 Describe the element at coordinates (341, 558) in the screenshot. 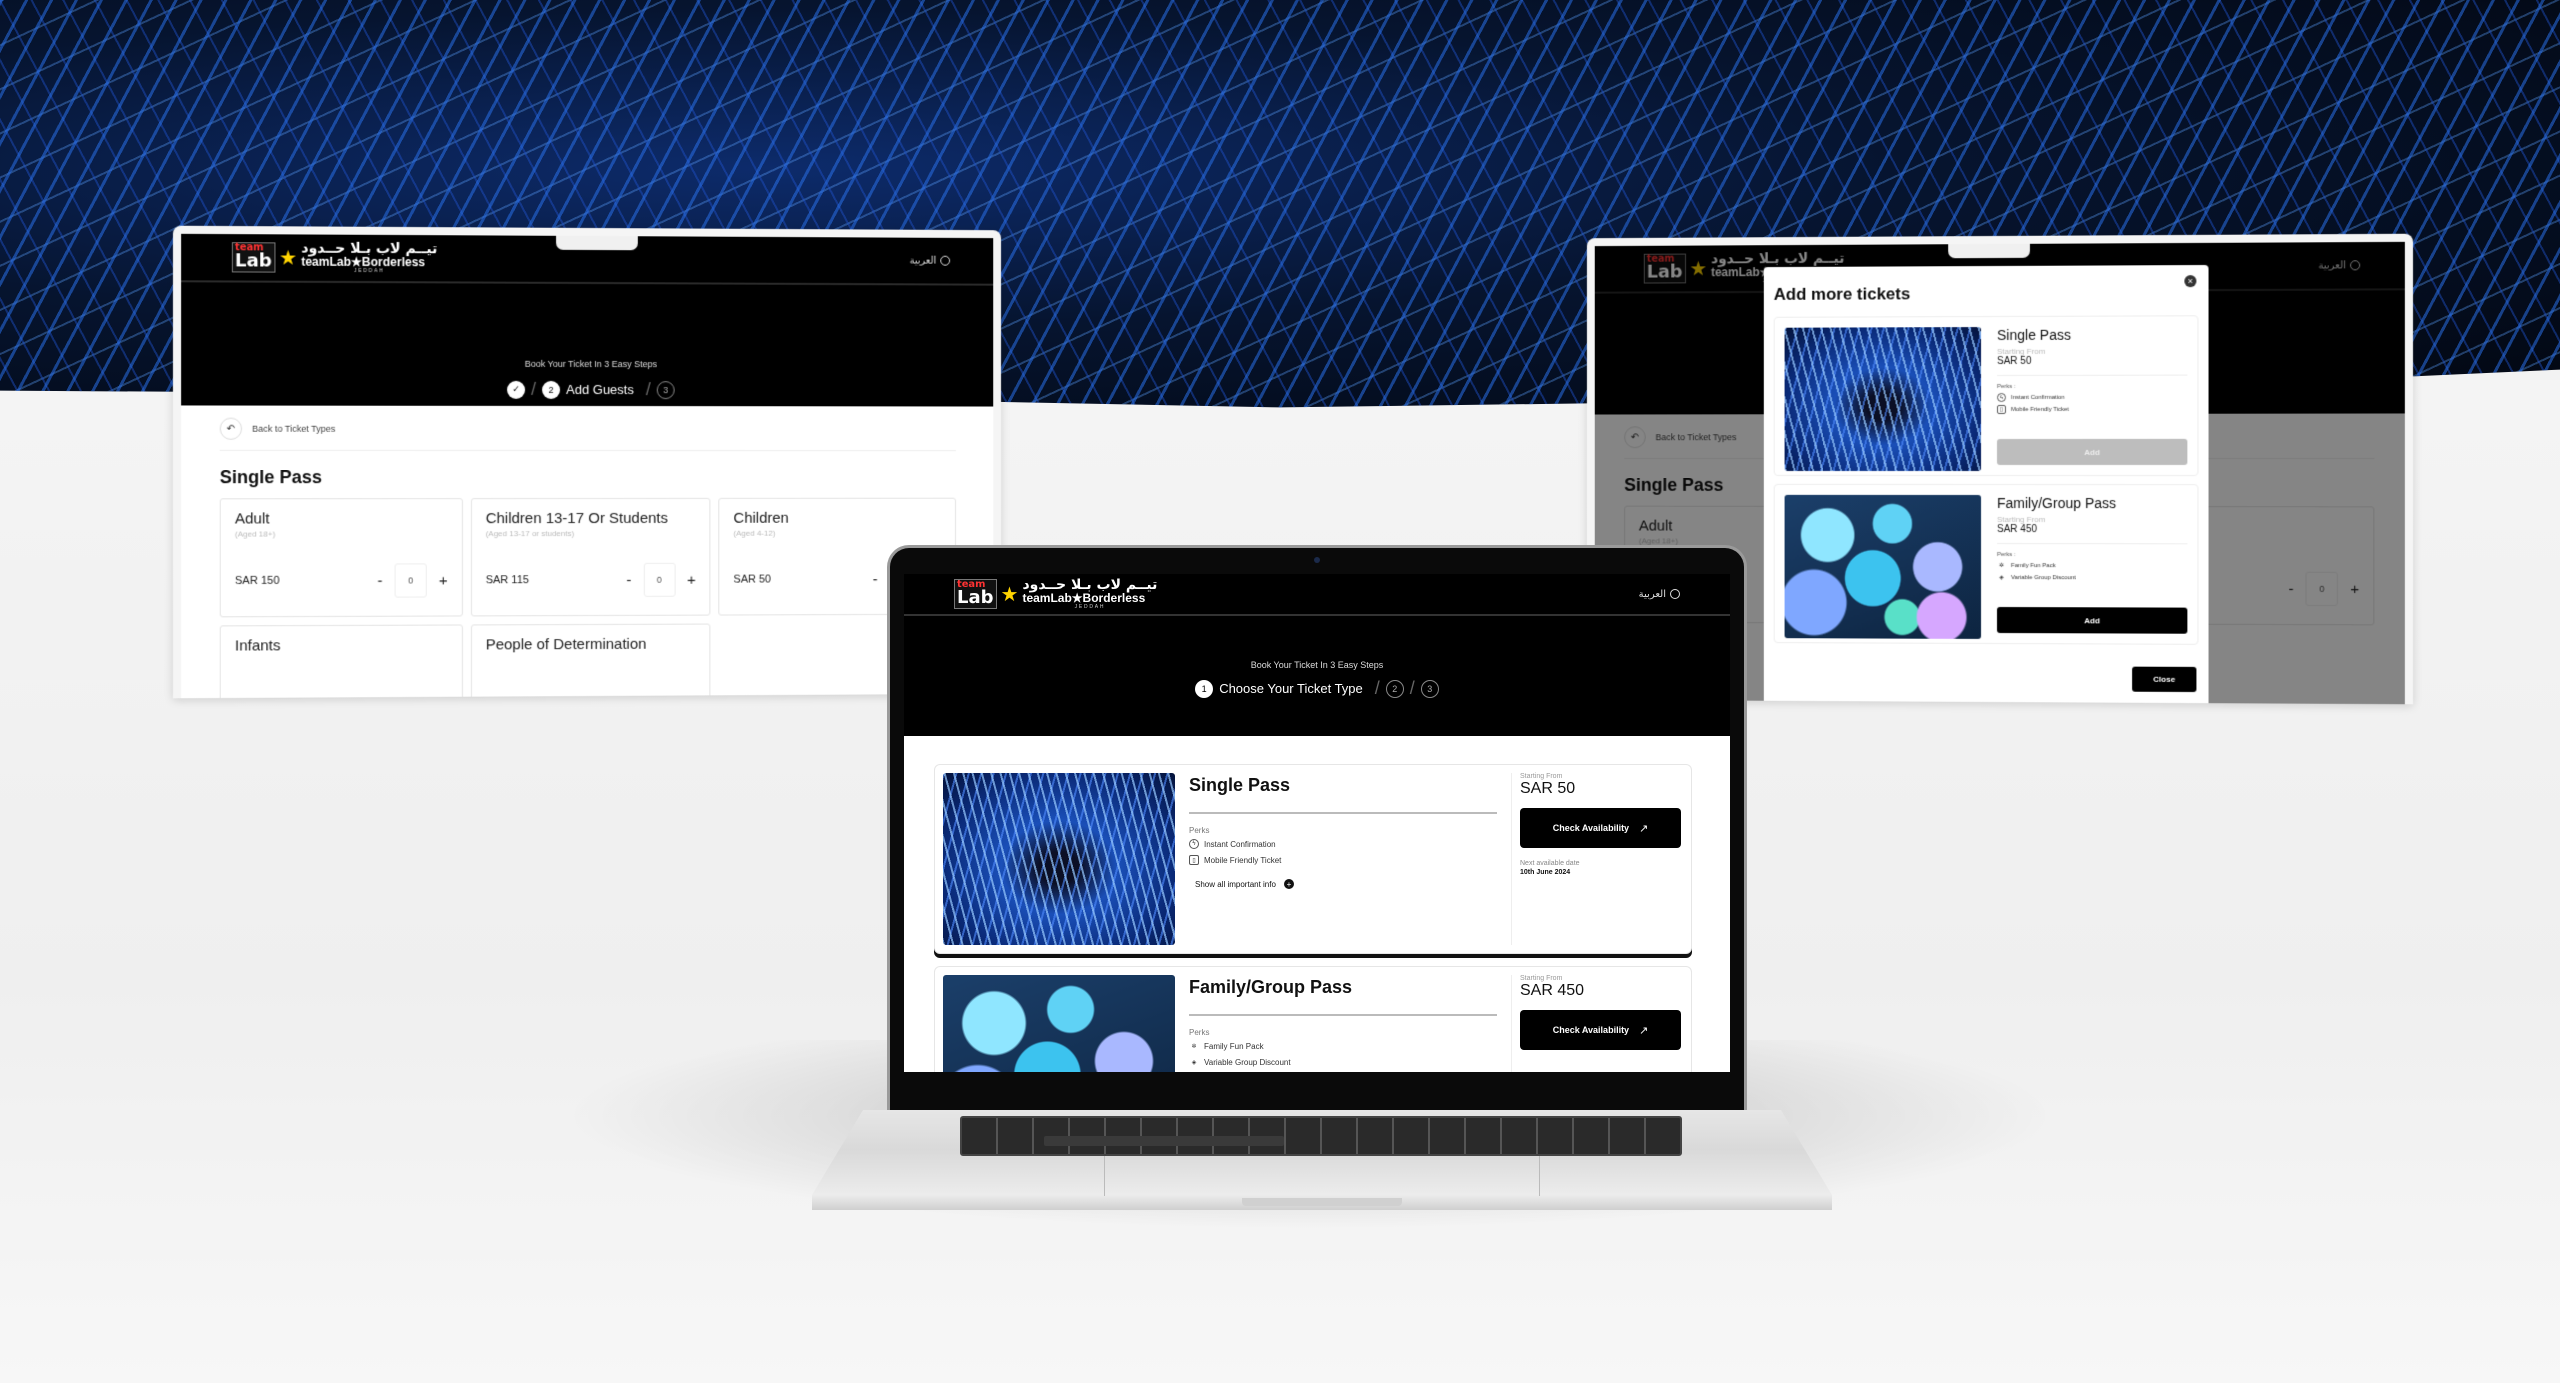

I see `guest-card-adult: Adult (Aged 18+) SAR 150 - 0 +` at that location.